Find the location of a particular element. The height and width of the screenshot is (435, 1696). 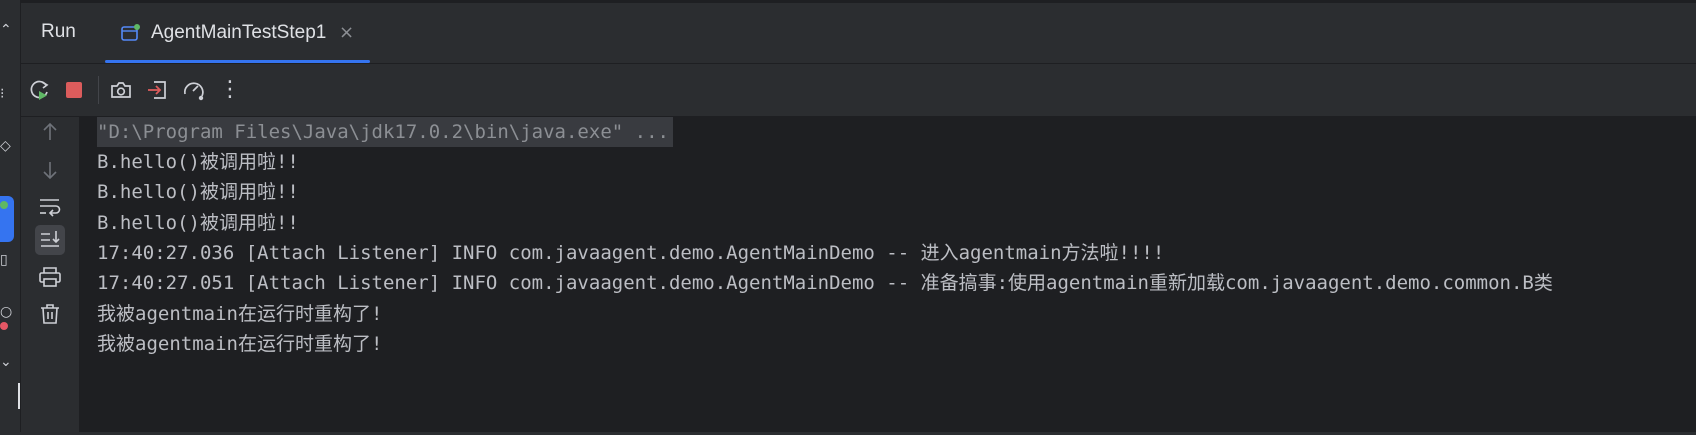

tool-strip-icon-6: ⌄ is located at coordinates (7, 362).